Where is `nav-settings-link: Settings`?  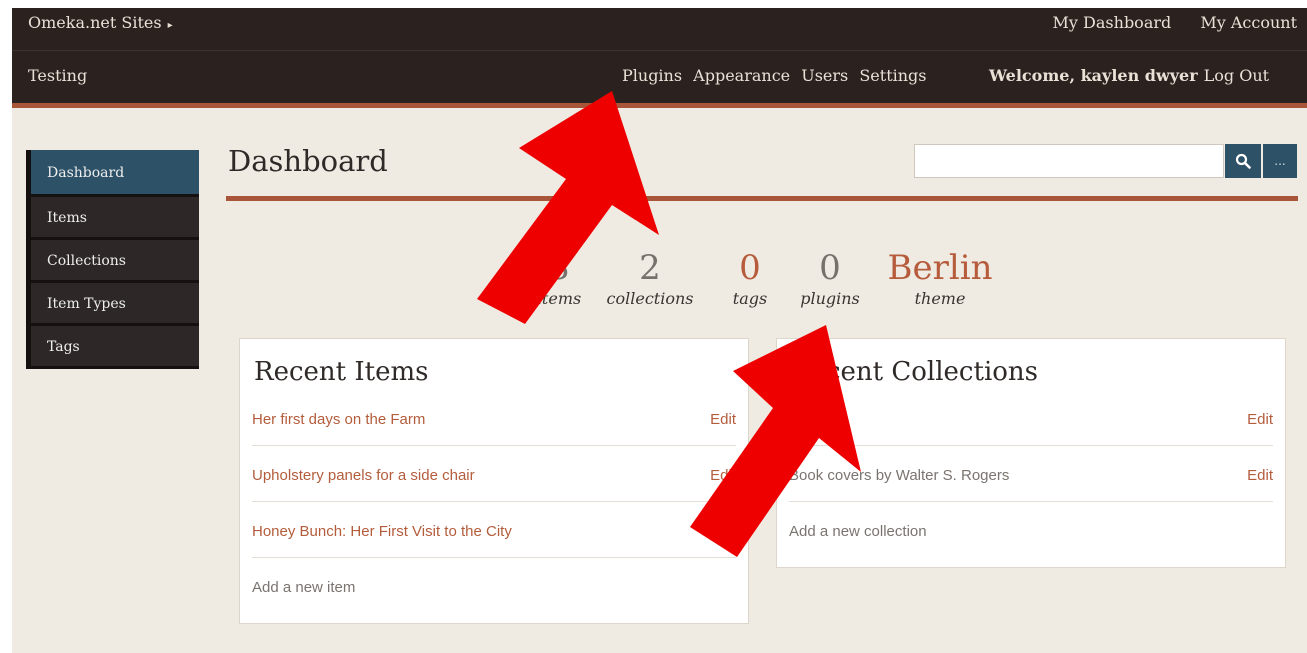
nav-settings-link: Settings is located at coordinates (892, 75).